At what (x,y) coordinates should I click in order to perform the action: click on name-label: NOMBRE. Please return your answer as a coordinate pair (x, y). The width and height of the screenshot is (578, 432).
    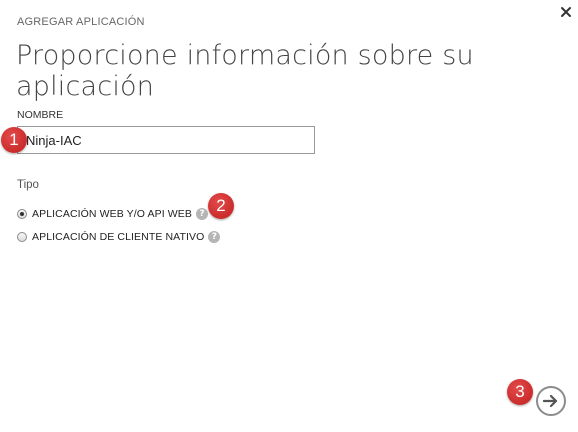
    Looking at the image, I should click on (40, 115).